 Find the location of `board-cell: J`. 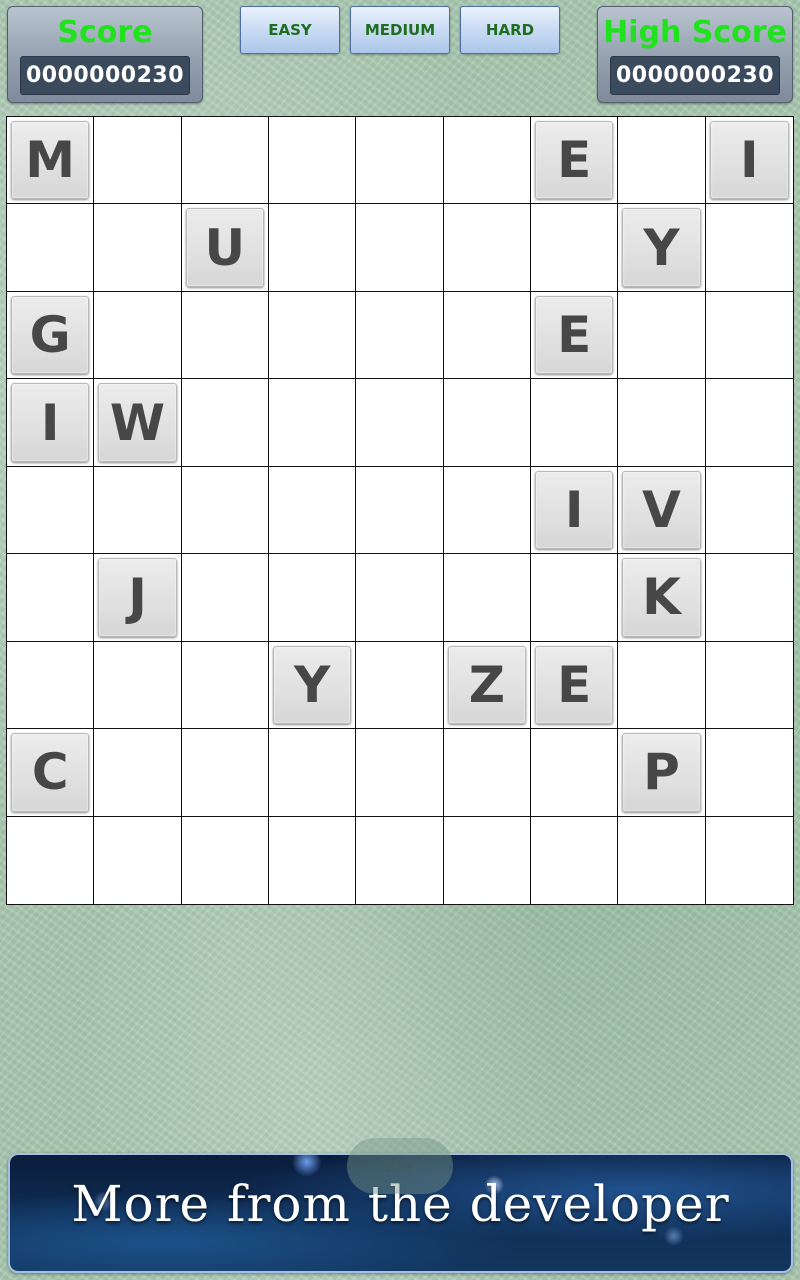

board-cell: J is located at coordinates (138, 598).